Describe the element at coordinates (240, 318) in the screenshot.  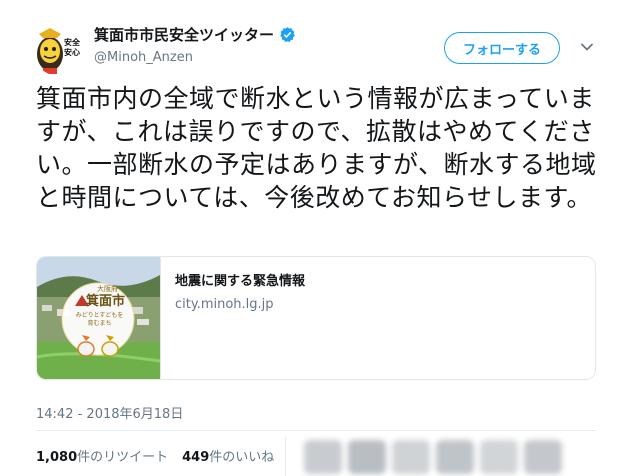
I see `card-body: 地震に関する緊急情報 city.minoh.lg.jp` at that location.